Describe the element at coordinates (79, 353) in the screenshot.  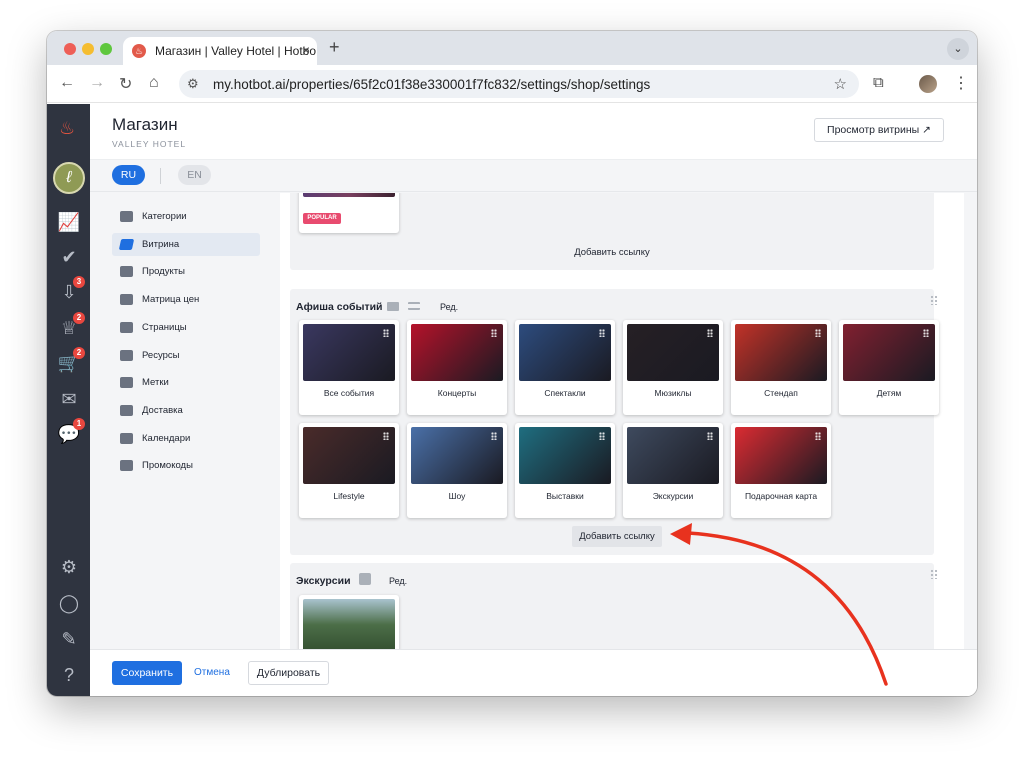
I see `cart-badge: 2` at that location.